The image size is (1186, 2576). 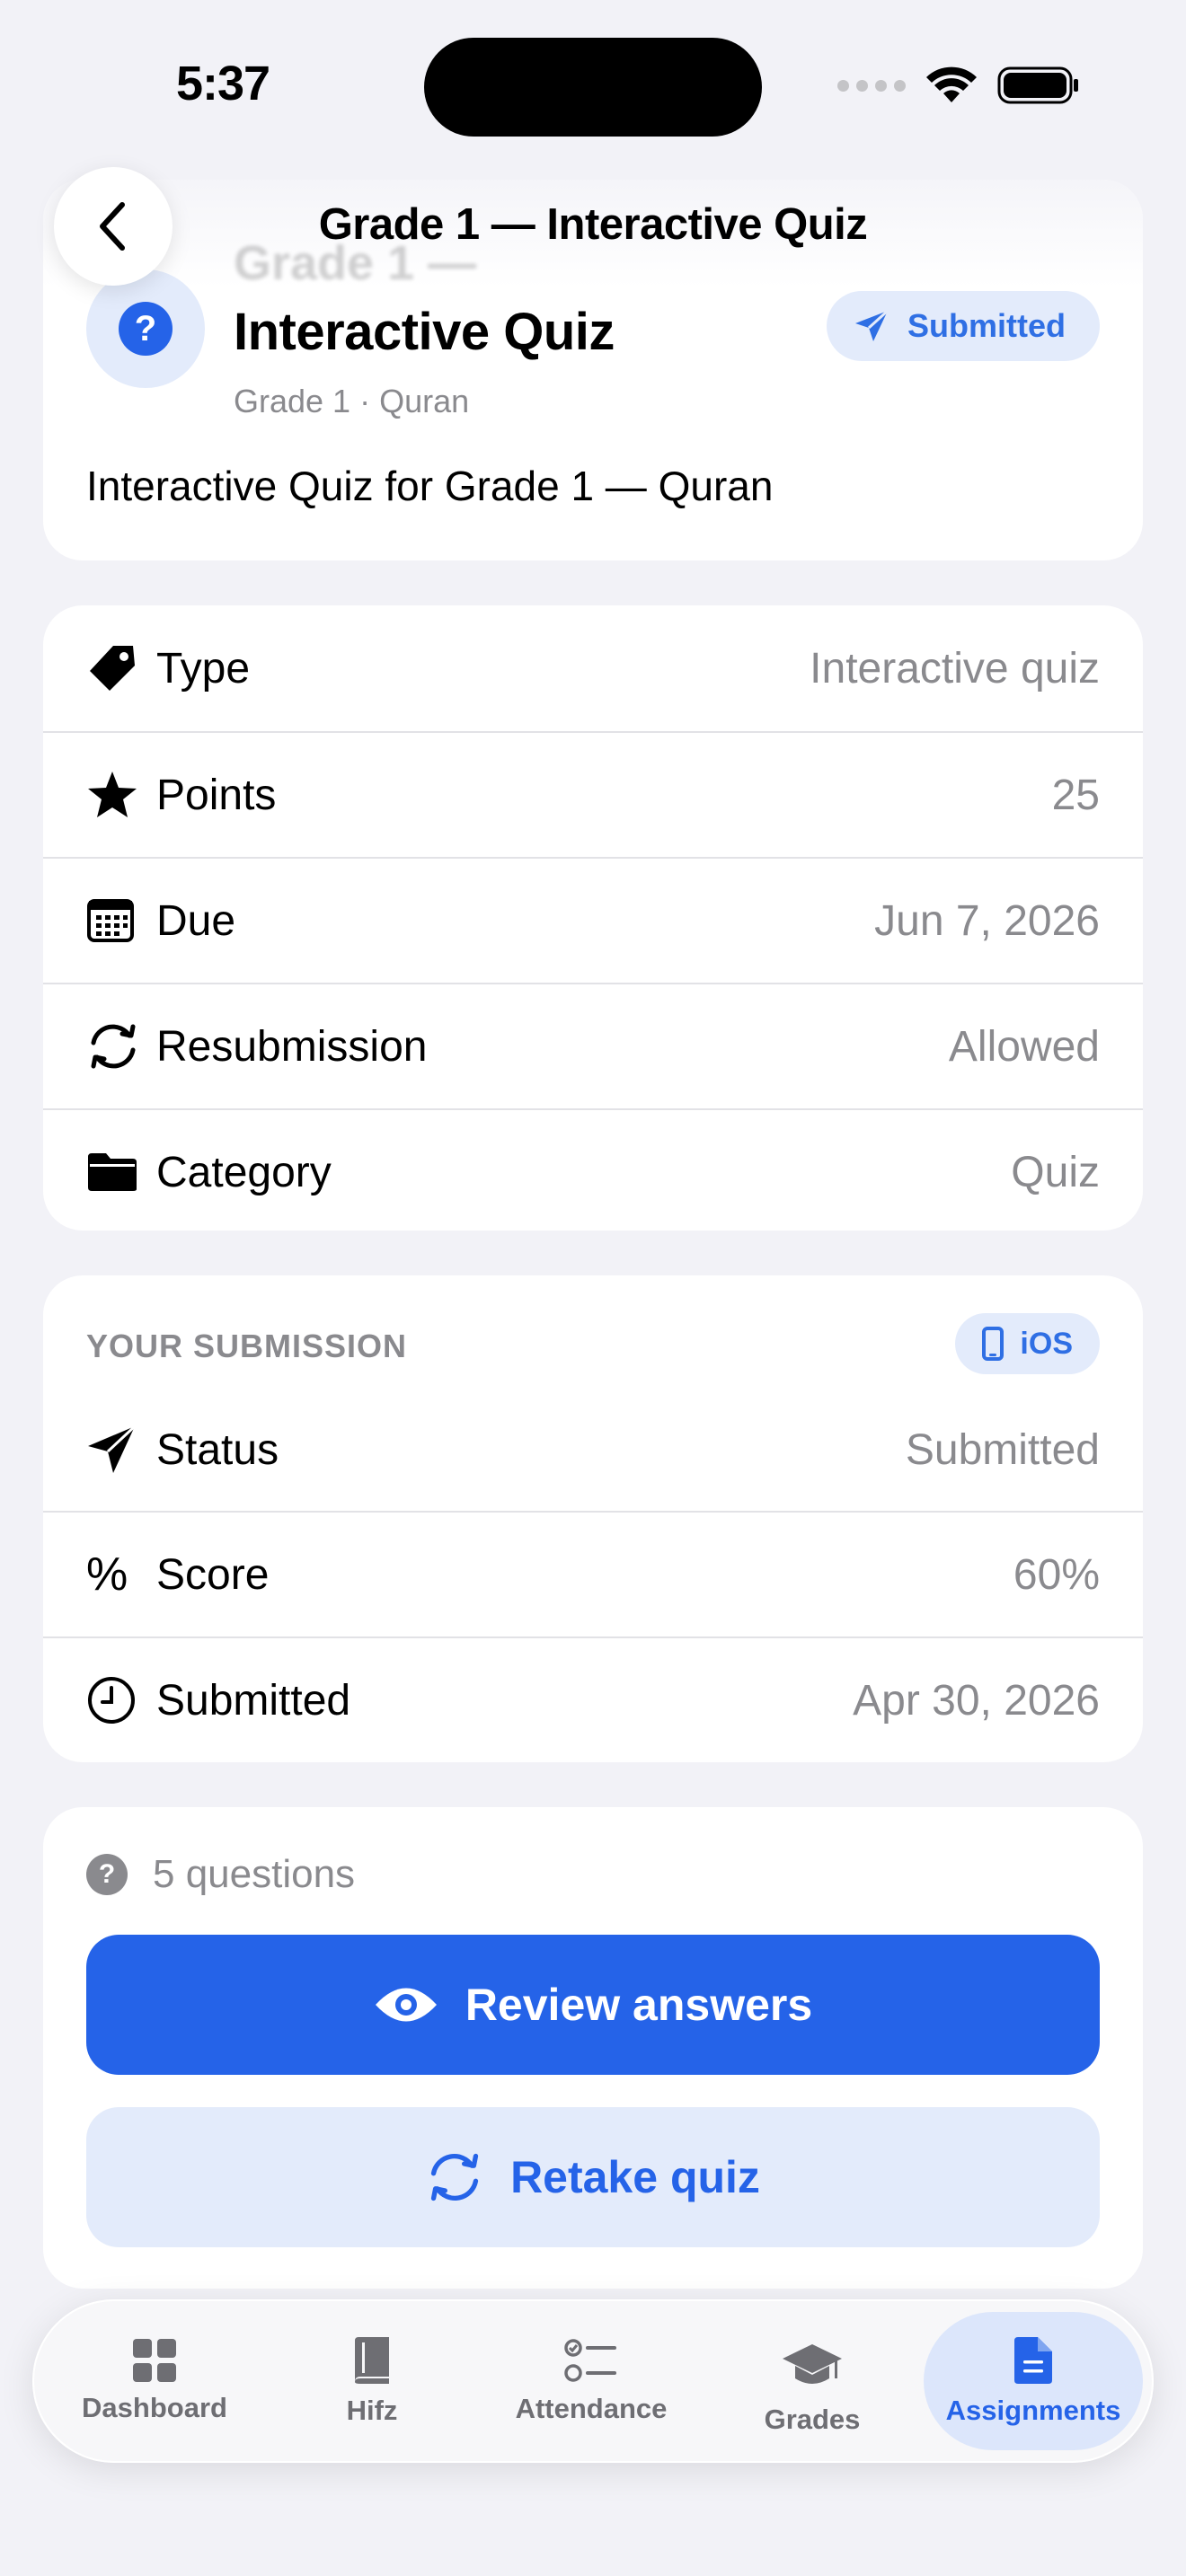 What do you see at coordinates (951, 84) in the screenshot?
I see `wifi-icon` at bounding box center [951, 84].